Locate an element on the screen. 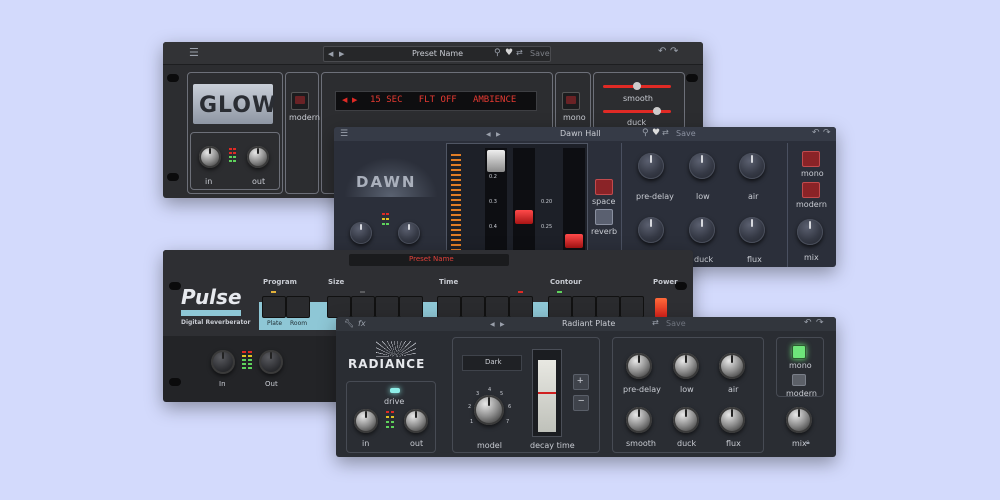 The height and width of the screenshot is (500, 1000). dawn-air-knob is located at coordinates (752, 166).